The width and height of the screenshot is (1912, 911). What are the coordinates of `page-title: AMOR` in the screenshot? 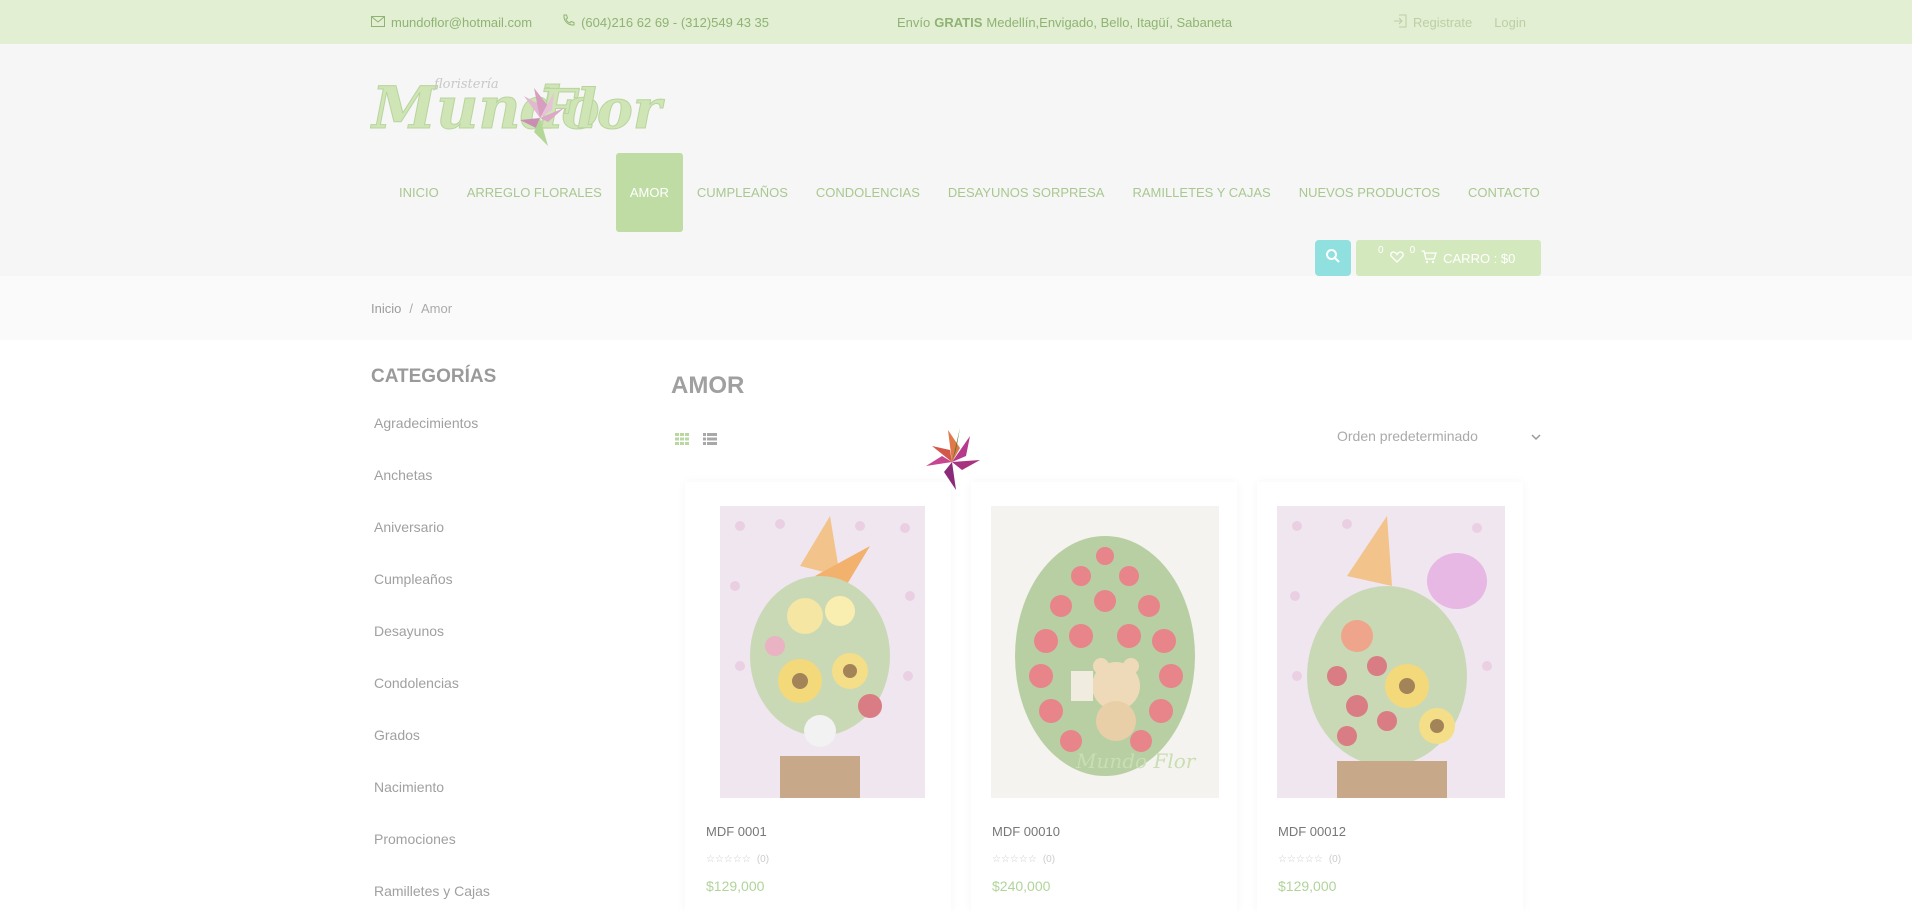 It's located at (708, 385).